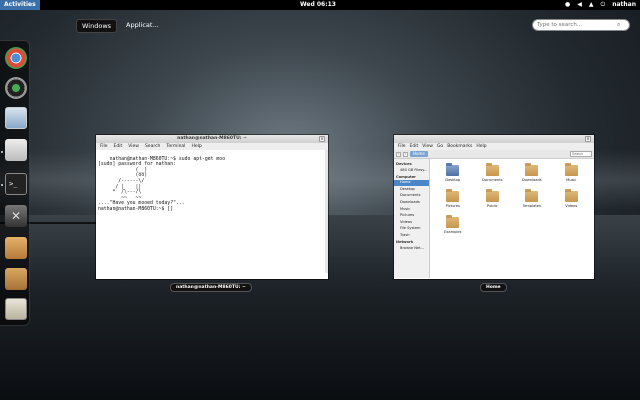  What do you see at coordinates (411, 229) in the screenshot?
I see `sidebar-item-file-system: File System` at bounding box center [411, 229].